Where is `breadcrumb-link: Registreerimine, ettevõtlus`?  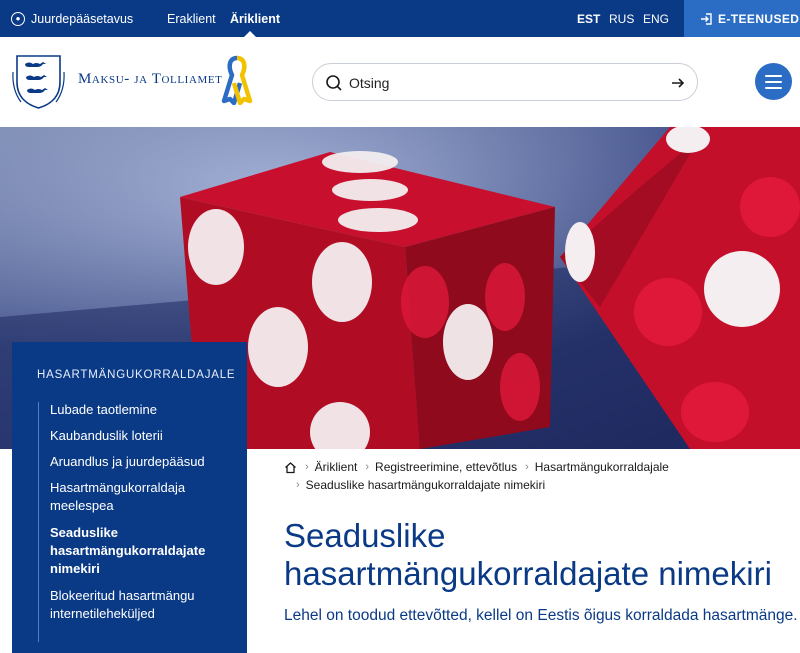
breadcrumb-link: Registreerimine, ettevõtlus is located at coordinates (446, 467).